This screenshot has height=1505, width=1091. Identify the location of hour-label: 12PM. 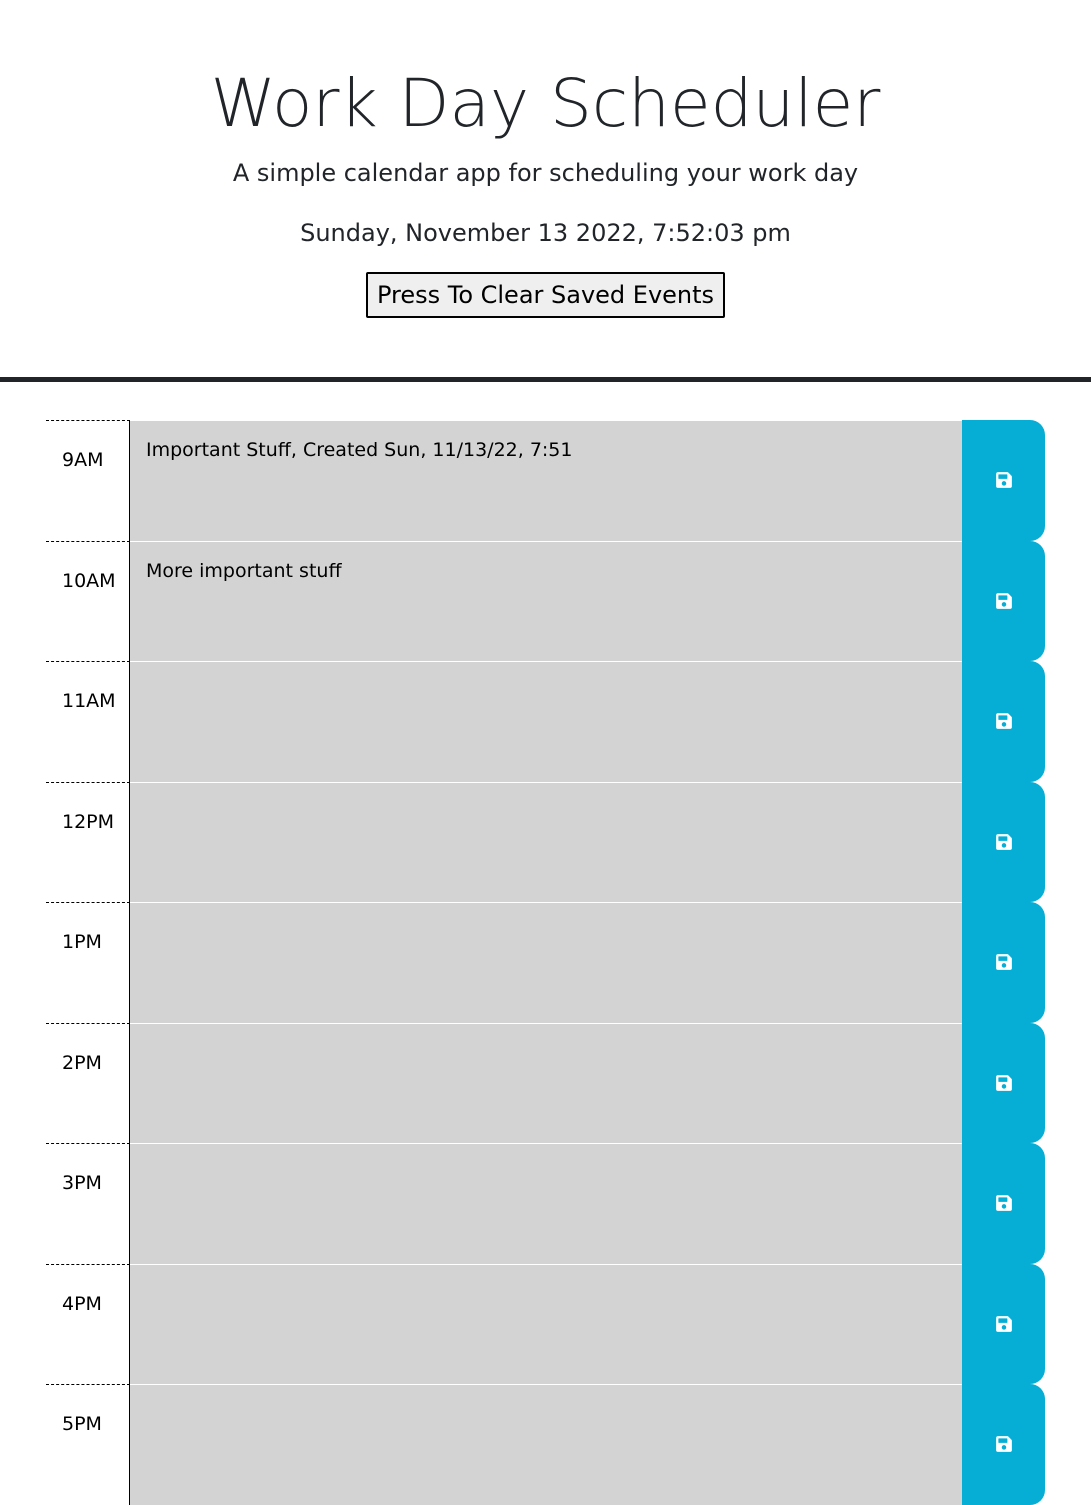
(88, 841).